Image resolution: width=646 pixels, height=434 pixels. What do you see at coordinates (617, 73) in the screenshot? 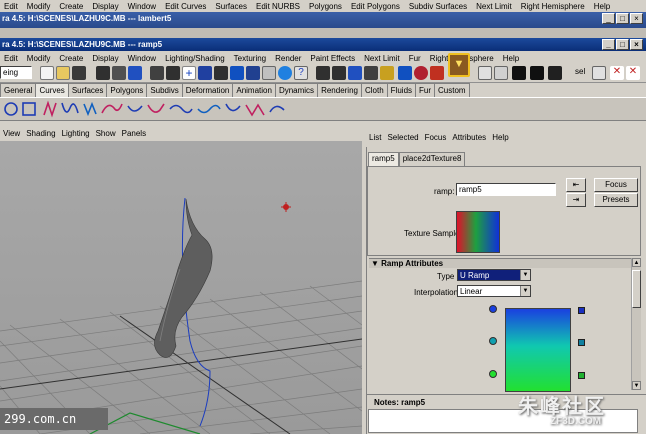
I see `x-icon: ✕` at bounding box center [617, 73].